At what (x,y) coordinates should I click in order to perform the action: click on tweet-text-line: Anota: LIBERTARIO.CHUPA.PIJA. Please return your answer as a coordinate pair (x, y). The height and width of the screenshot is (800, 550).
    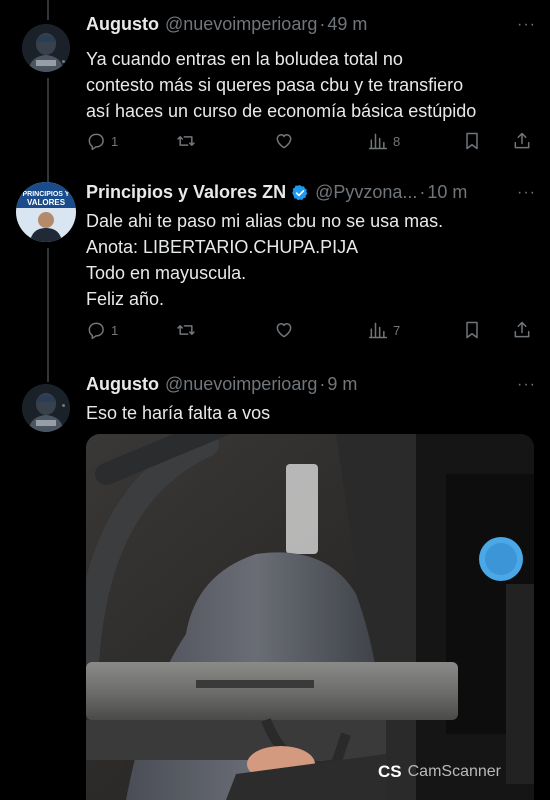
    Looking at the image, I should click on (222, 247).